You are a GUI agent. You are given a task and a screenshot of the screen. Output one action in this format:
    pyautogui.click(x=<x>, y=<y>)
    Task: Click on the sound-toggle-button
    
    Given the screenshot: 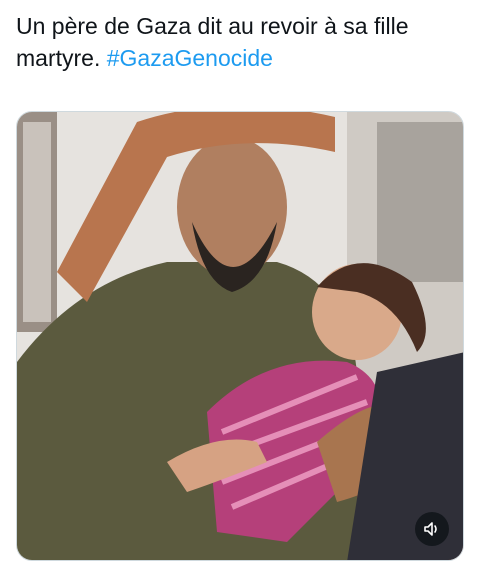 What is the action you would take?
    pyautogui.click(x=432, y=529)
    